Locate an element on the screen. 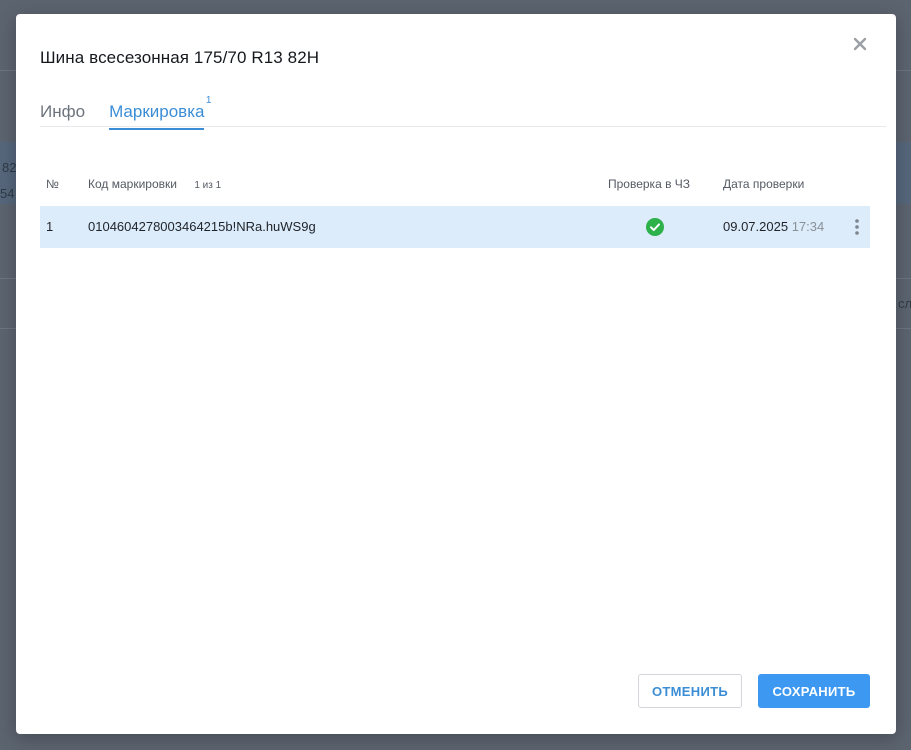 The height and width of the screenshot is (750, 911). column-header-check: Проверка в ЧЗ is located at coordinates (649, 184).